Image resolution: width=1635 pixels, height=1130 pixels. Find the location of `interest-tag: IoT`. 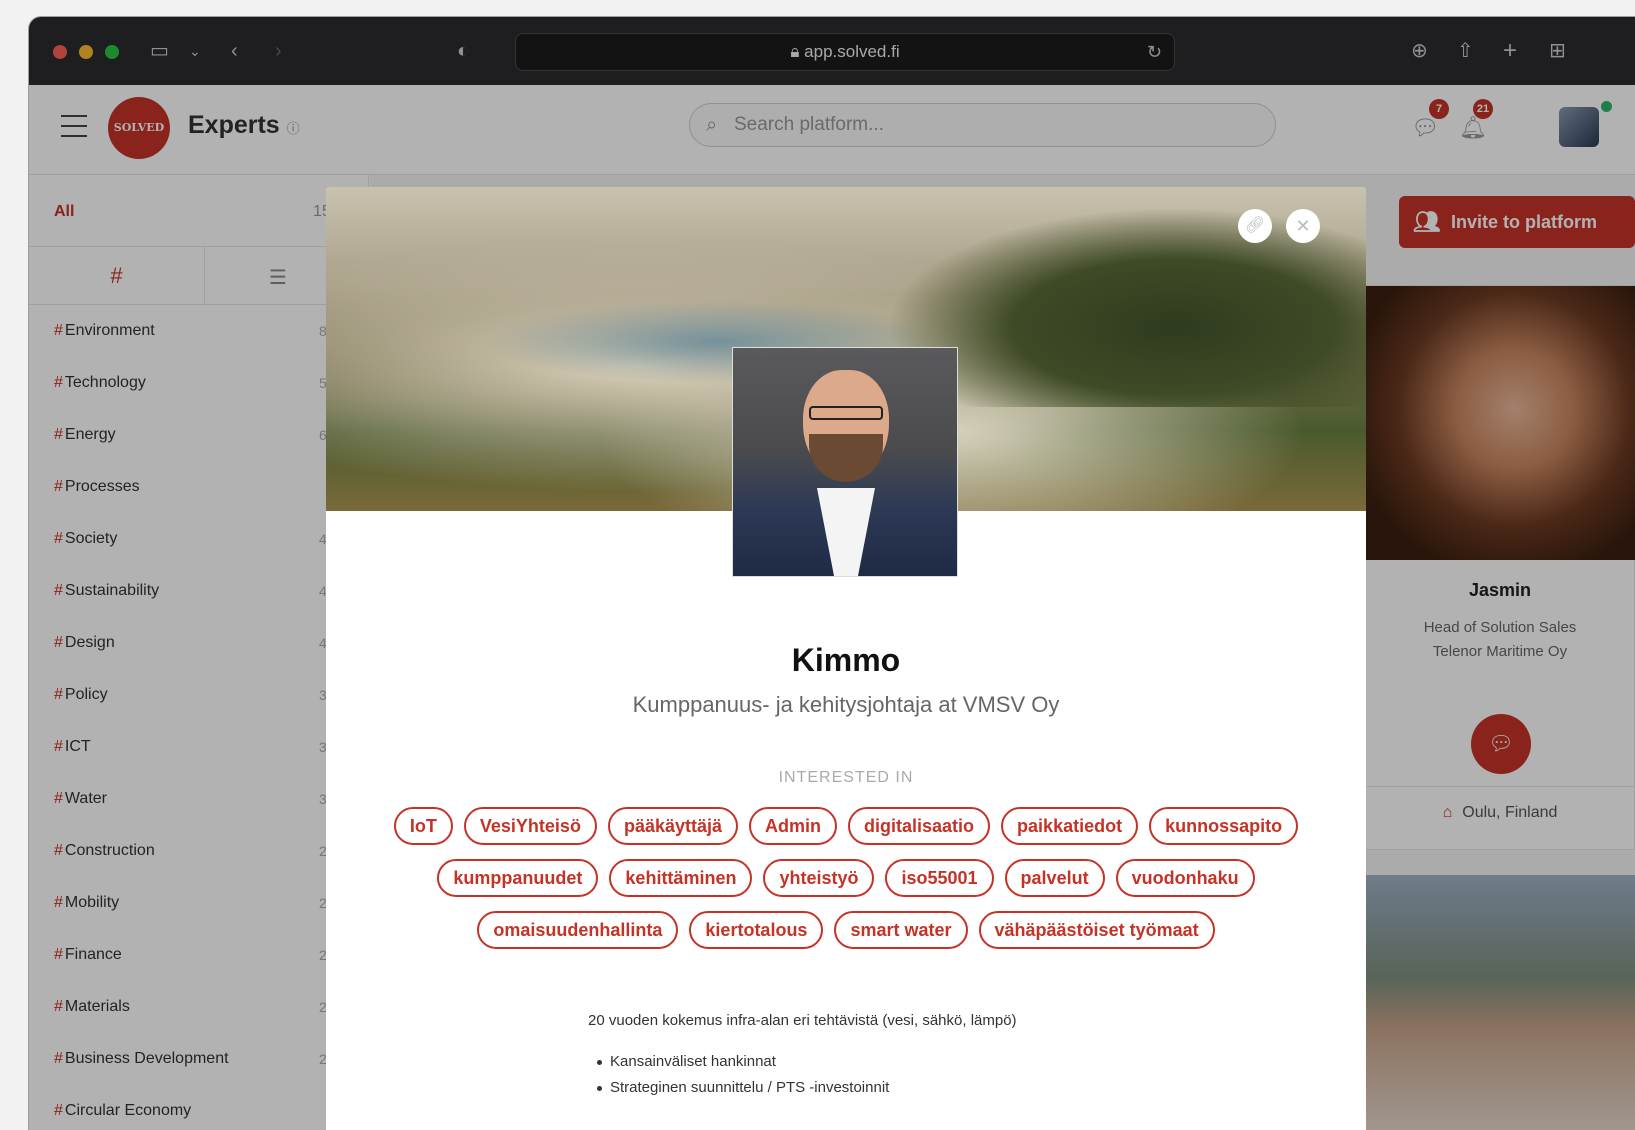

interest-tag: IoT is located at coordinates (423, 826).